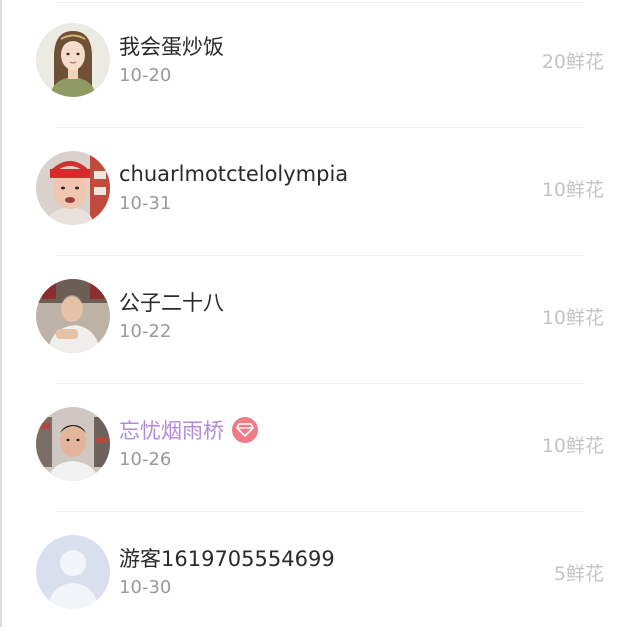  I want to click on donation-date: 10-26, so click(145, 459).